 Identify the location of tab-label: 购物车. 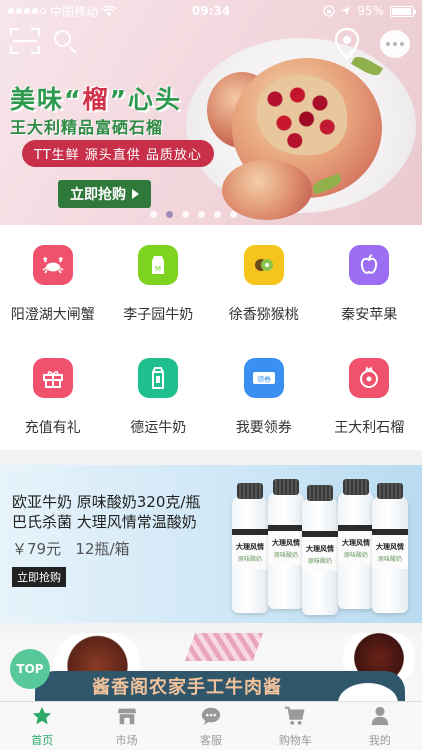
(295, 740).